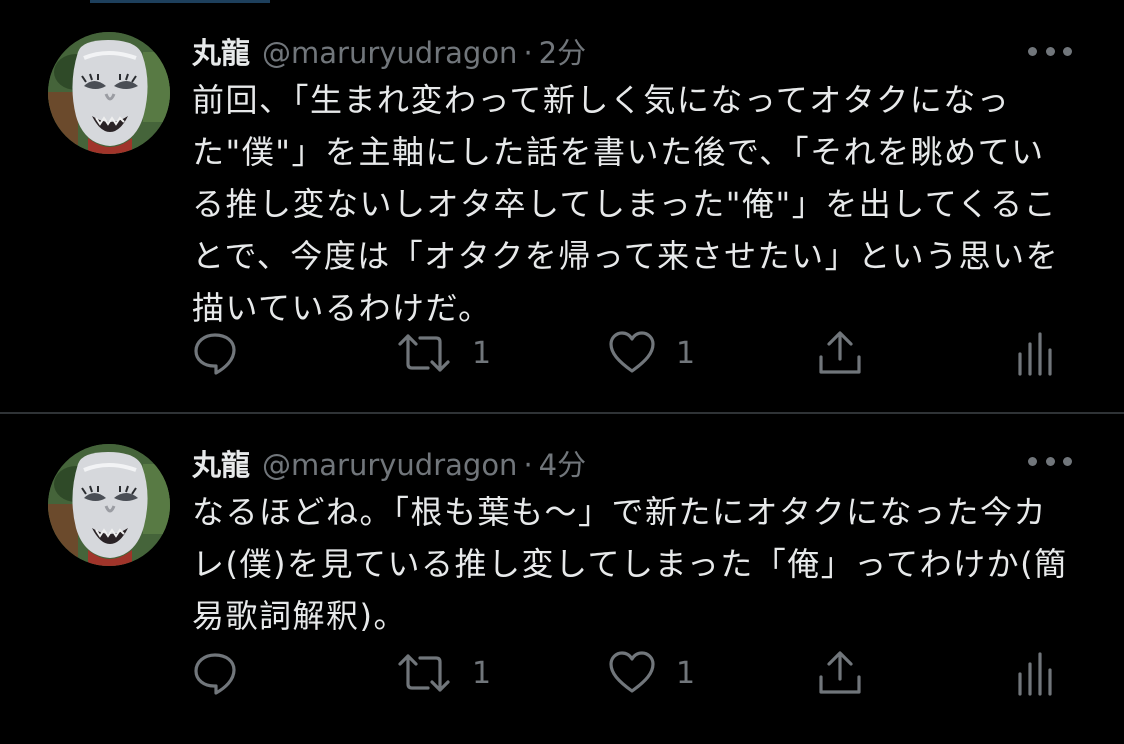  I want to click on tweet-text-line: 前回、「生まれ変わって新しく気になってオタクになっ, so click(601, 100).